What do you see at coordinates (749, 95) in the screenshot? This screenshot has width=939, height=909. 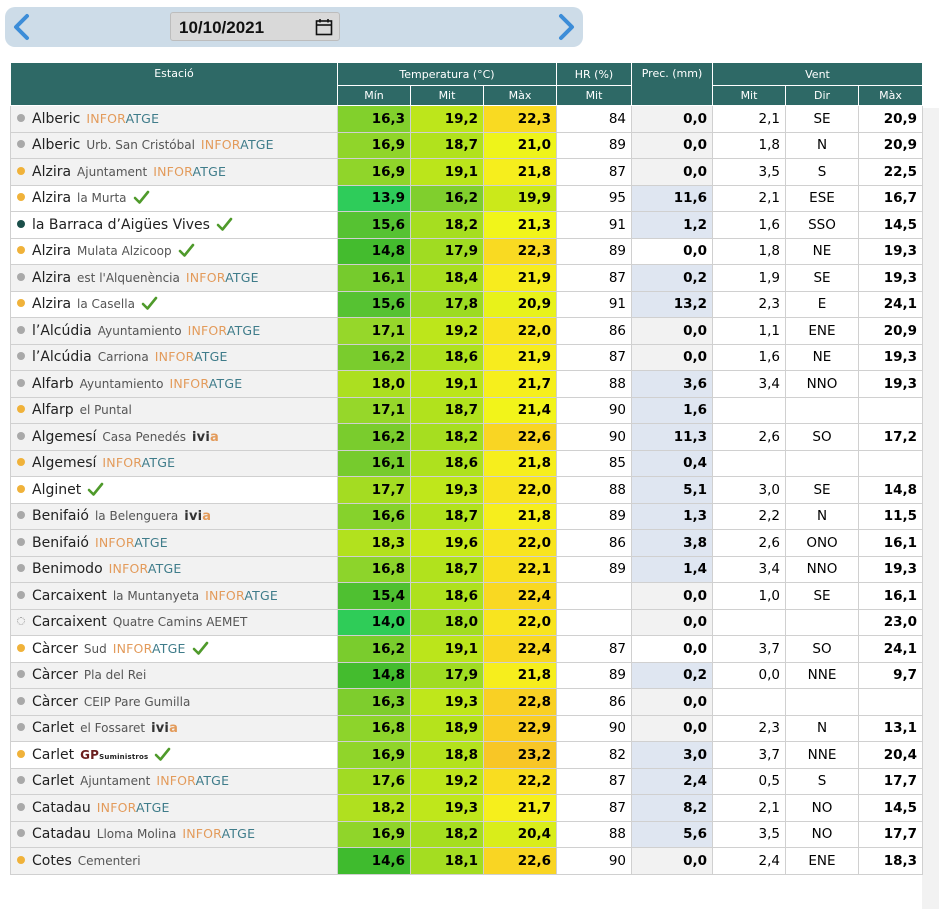 I see `header-wind-mid: Mit` at bounding box center [749, 95].